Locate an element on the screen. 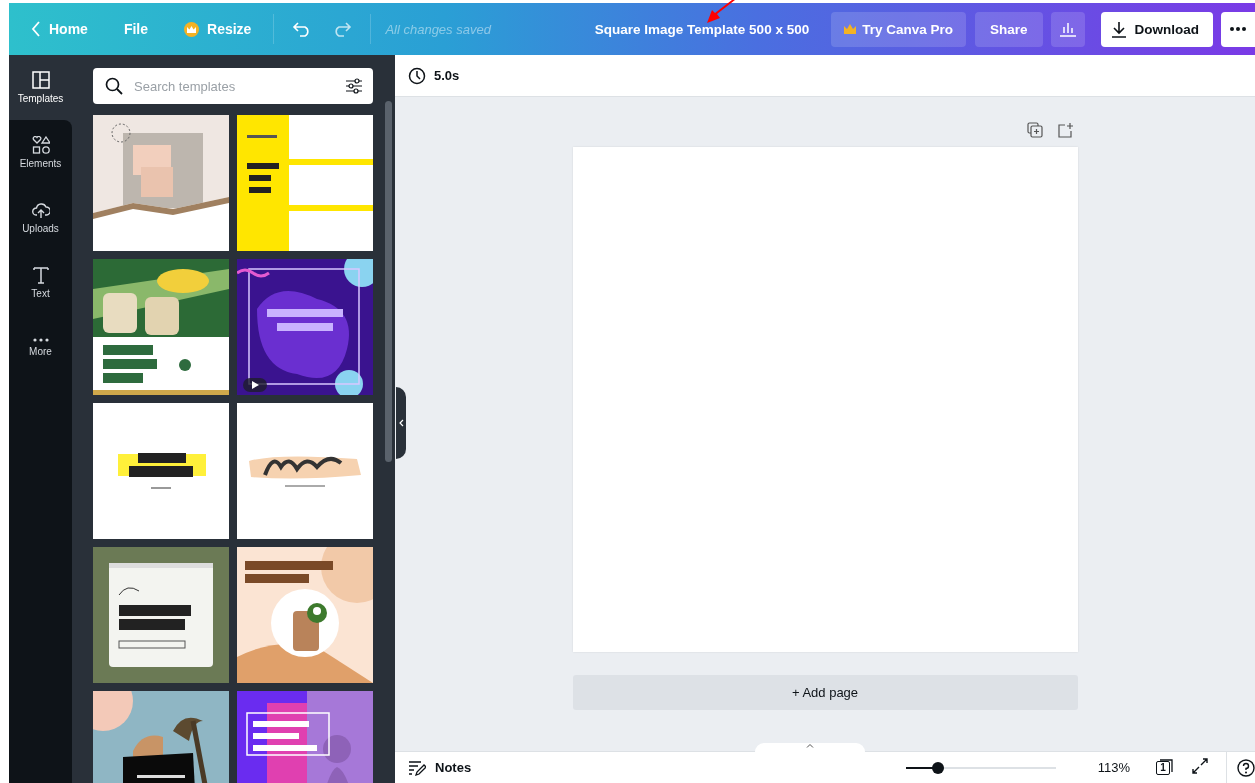 The height and width of the screenshot is (783, 1255). clock-icon is located at coordinates (417, 75).